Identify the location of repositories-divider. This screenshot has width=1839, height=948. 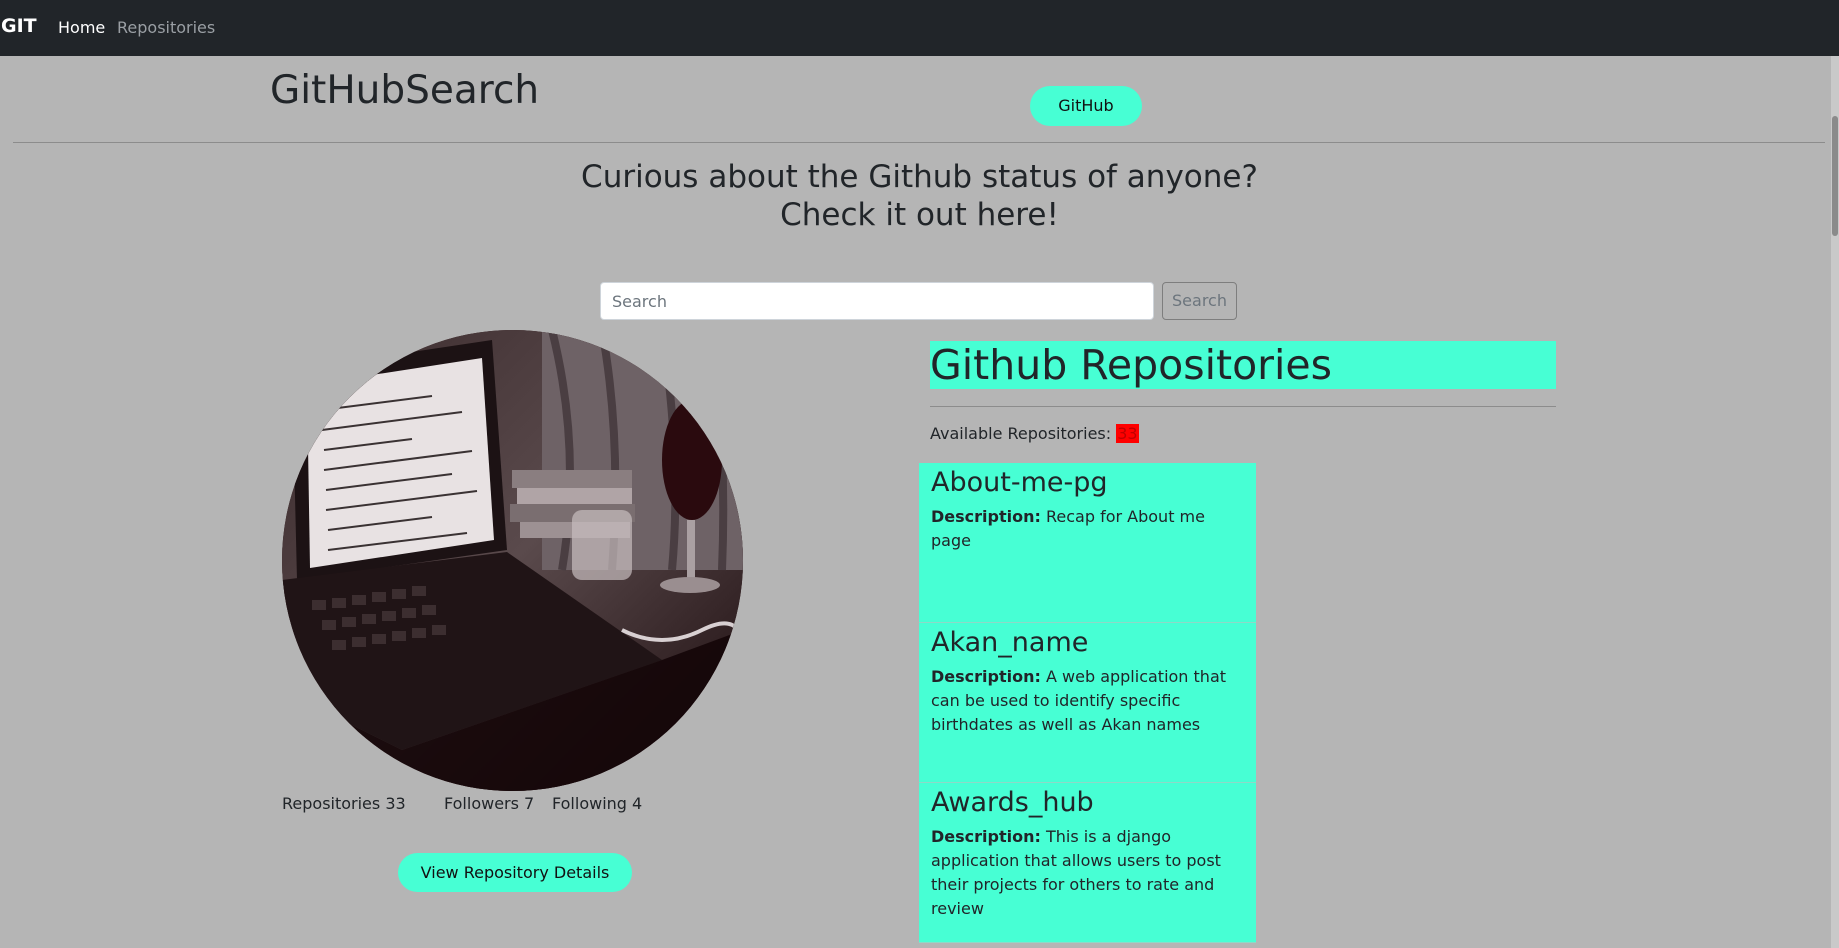
(1243, 406).